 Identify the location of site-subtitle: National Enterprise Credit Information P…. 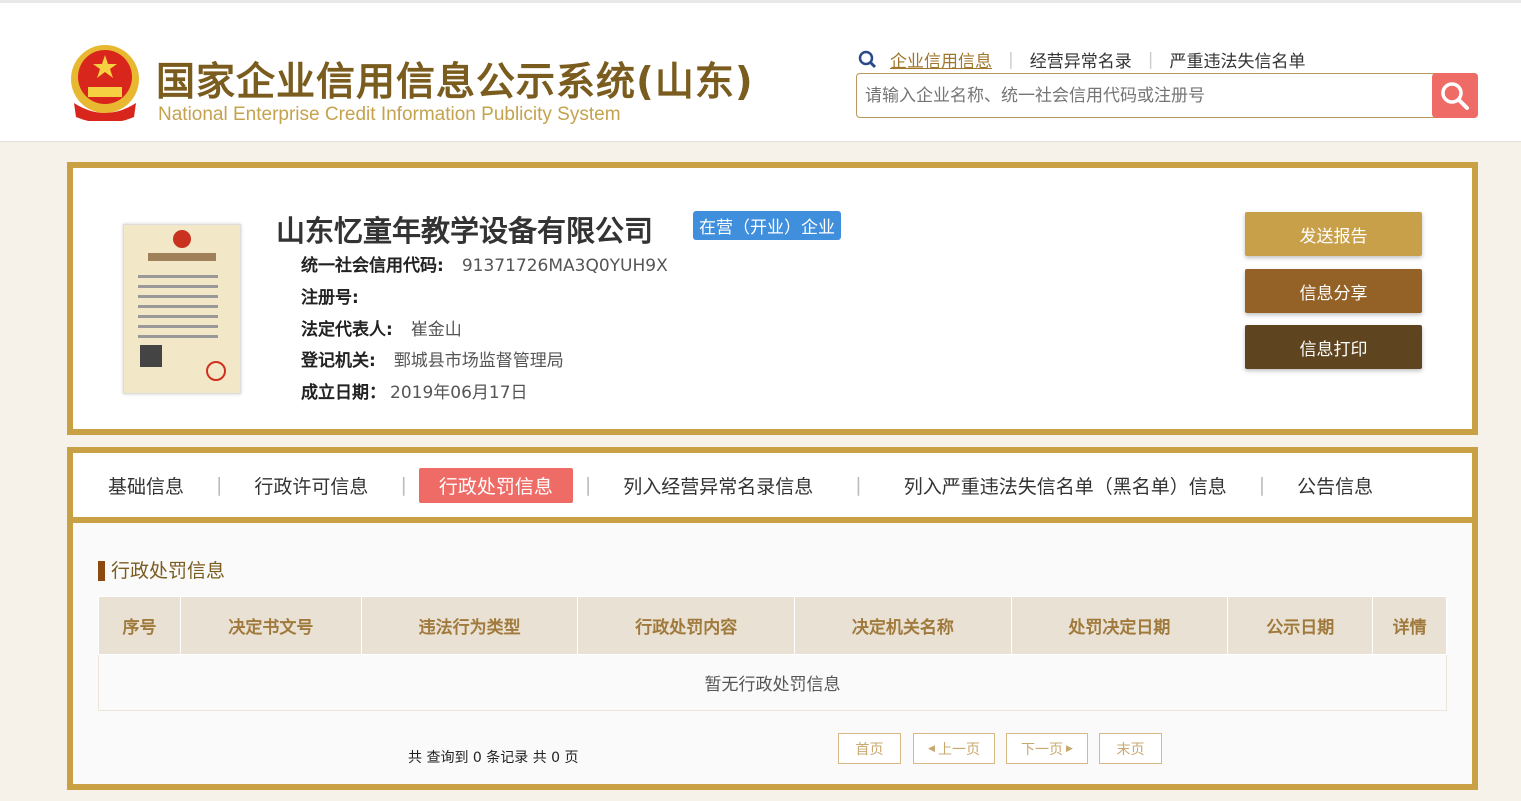
(389, 114).